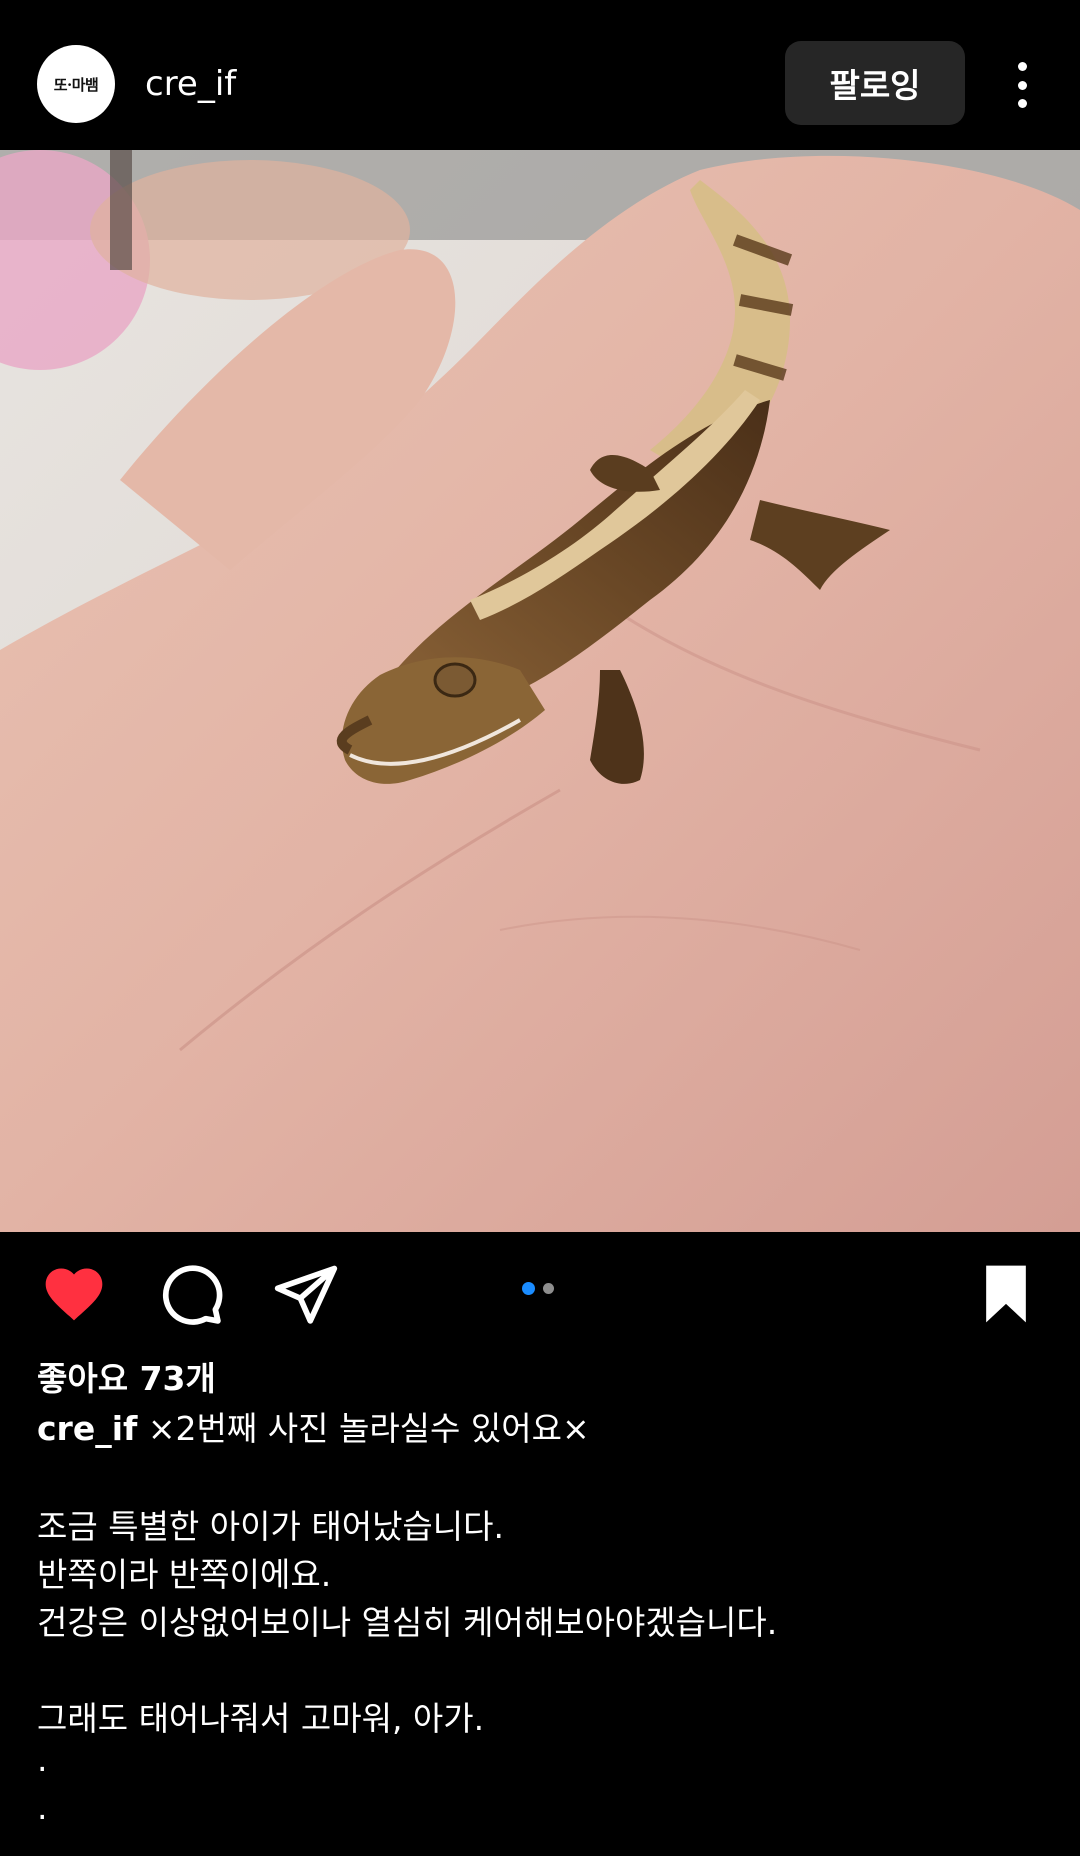 This screenshot has height=1856, width=1080. Describe the element at coordinates (407, 1622) in the screenshot. I see `caption-line: 건강은 이상없어보이나 열심히 케어해보아야겠습니다.` at that location.